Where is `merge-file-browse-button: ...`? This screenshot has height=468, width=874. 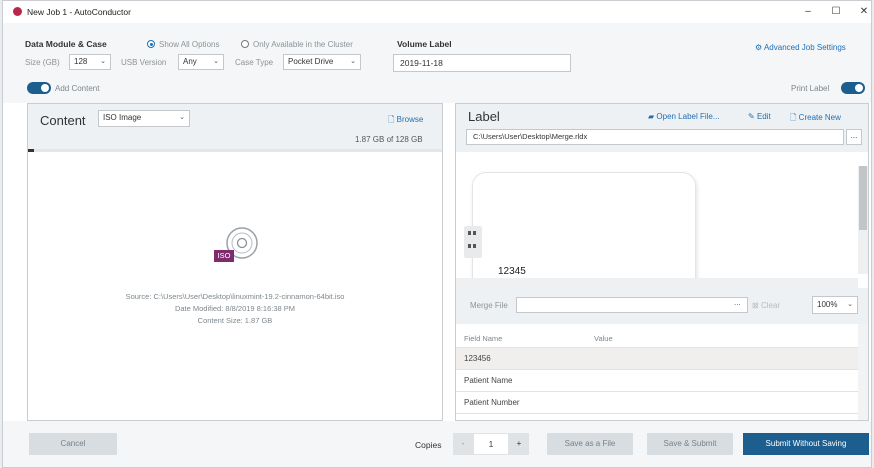 merge-file-browse-button: ... is located at coordinates (737, 302).